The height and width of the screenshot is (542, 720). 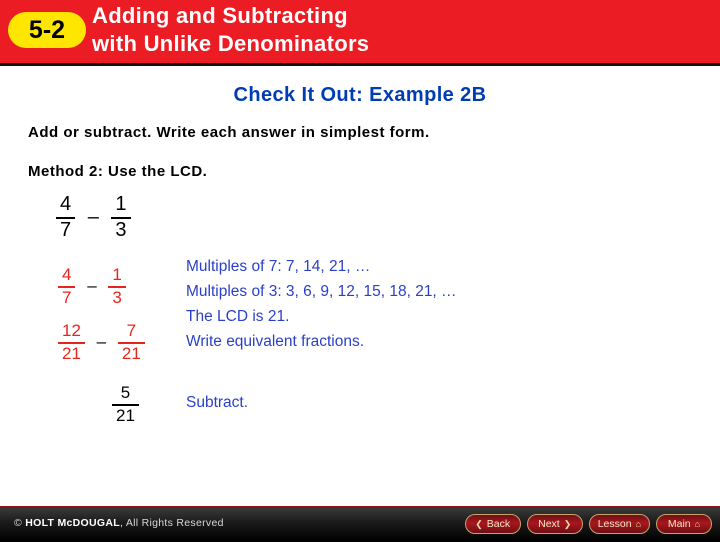 I want to click on next-button-label: Next, so click(x=549, y=524).